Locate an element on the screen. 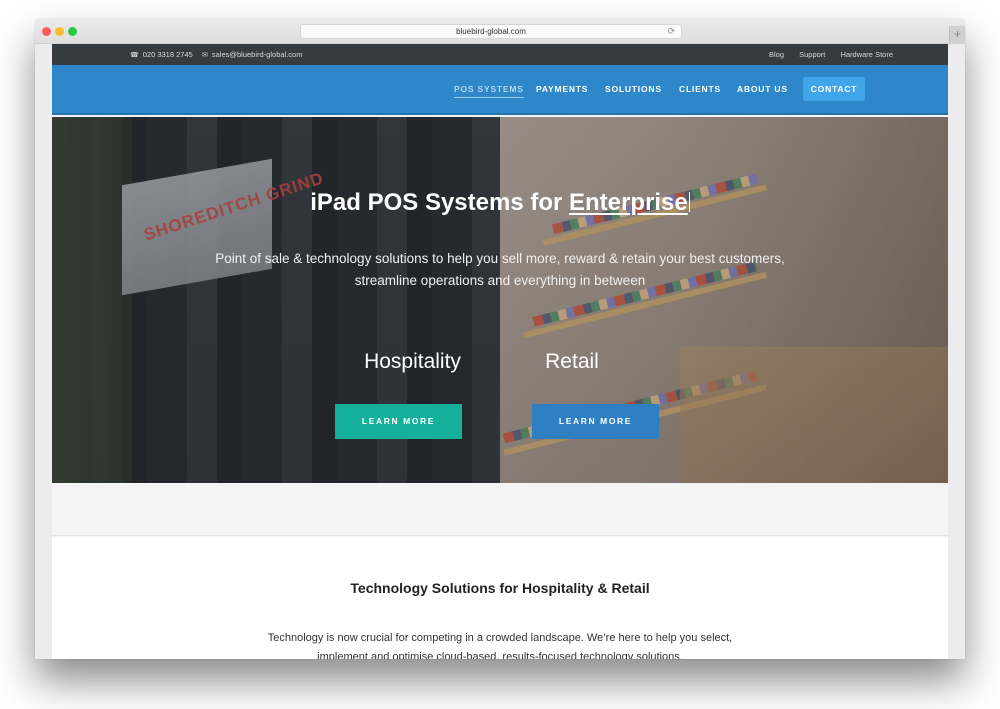 The height and width of the screenshot is (709, 1000). support-link: Support is located at coordinates (812, 54).